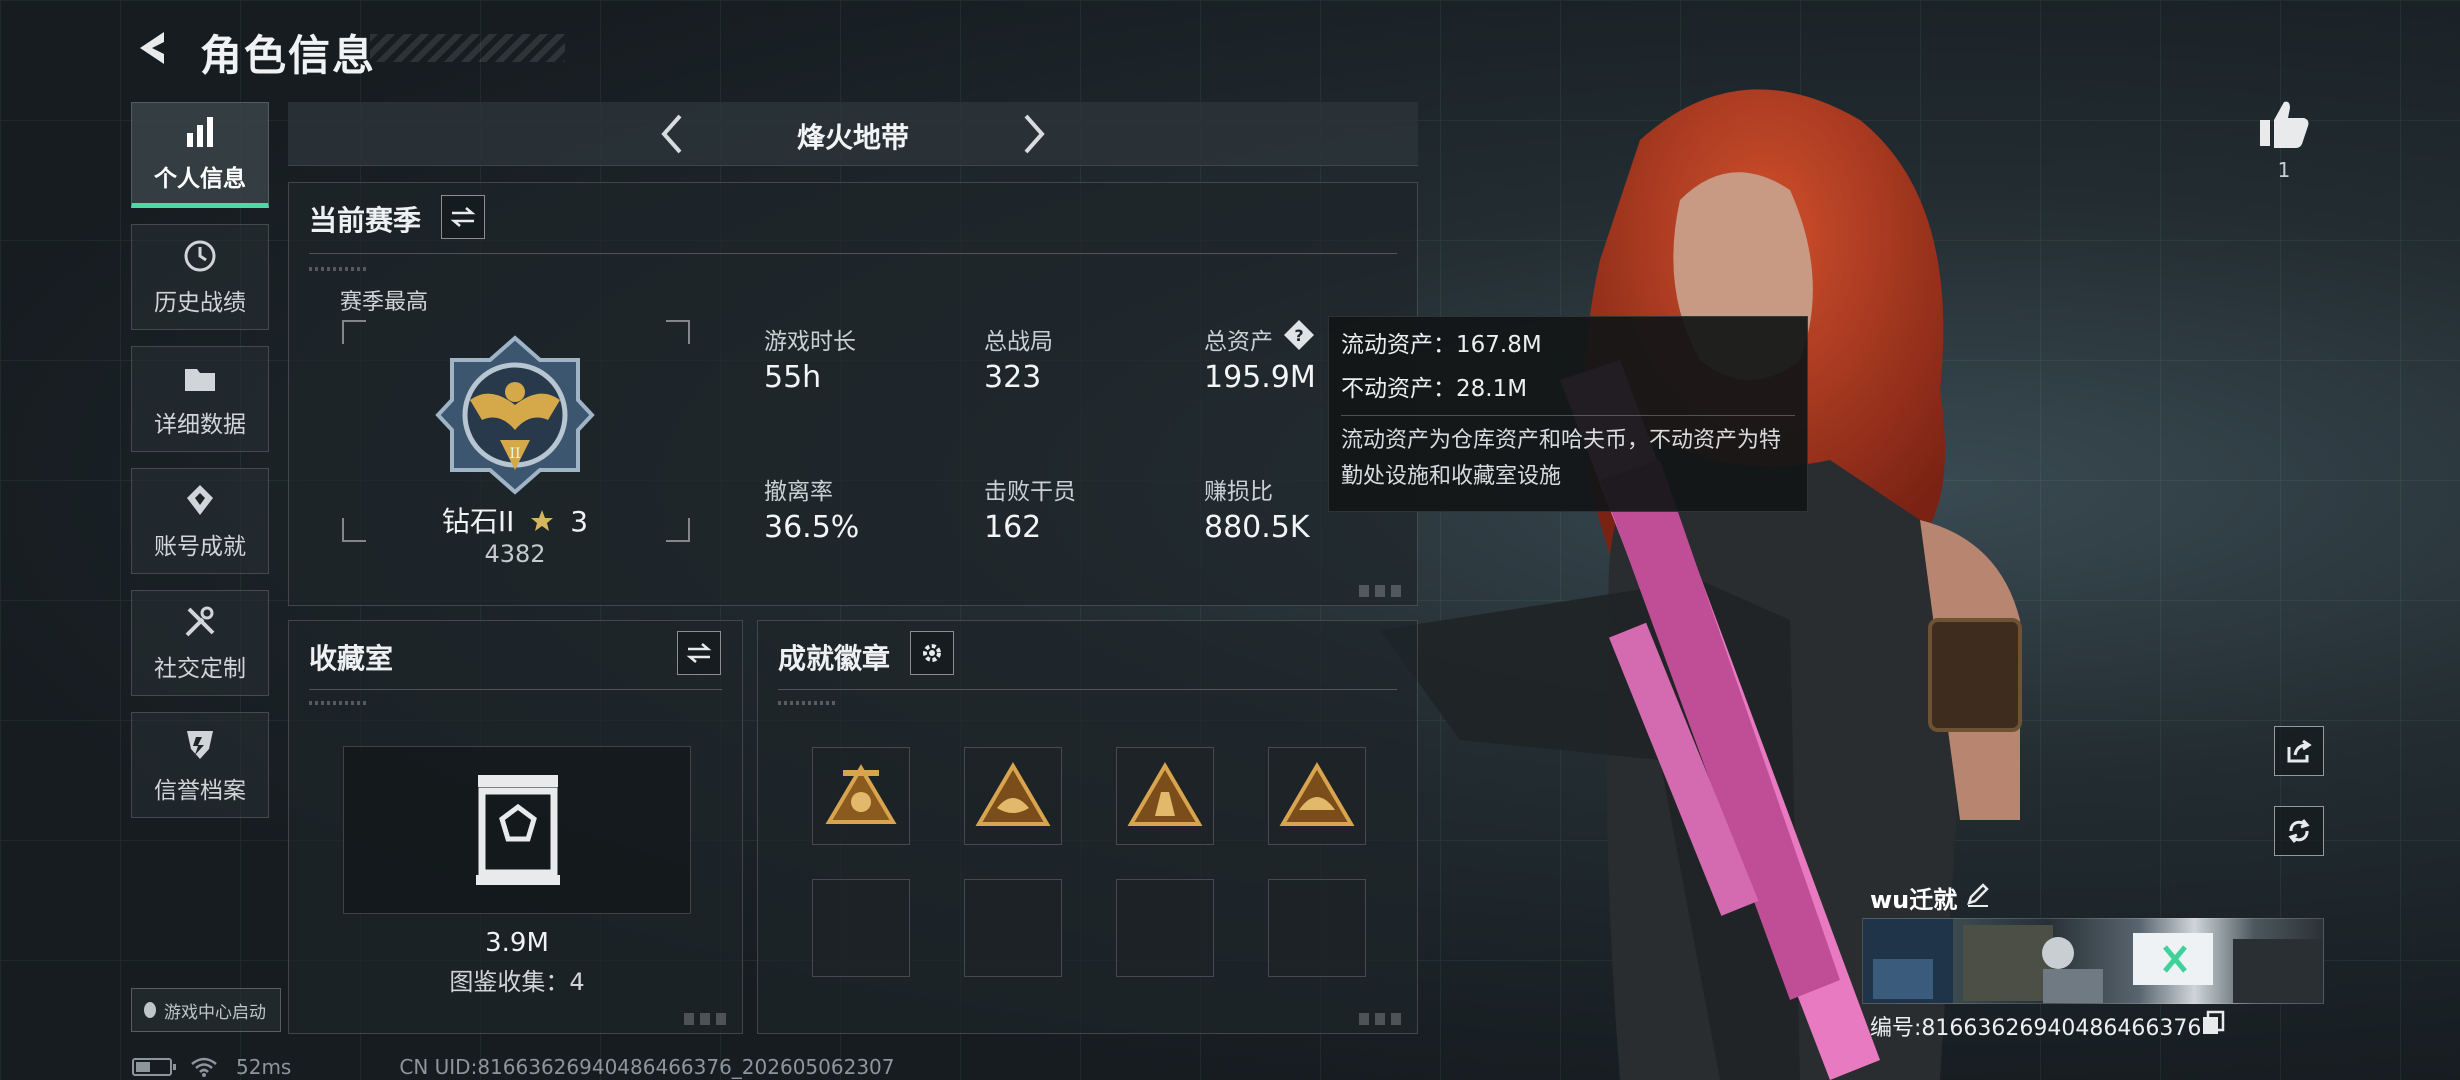 The image size is (2460, 1080). What do you see at coordinates (1013, 377) in the screenshot?
I see `stat-value-total-matches: 323` at bounding box center [1013, 377].